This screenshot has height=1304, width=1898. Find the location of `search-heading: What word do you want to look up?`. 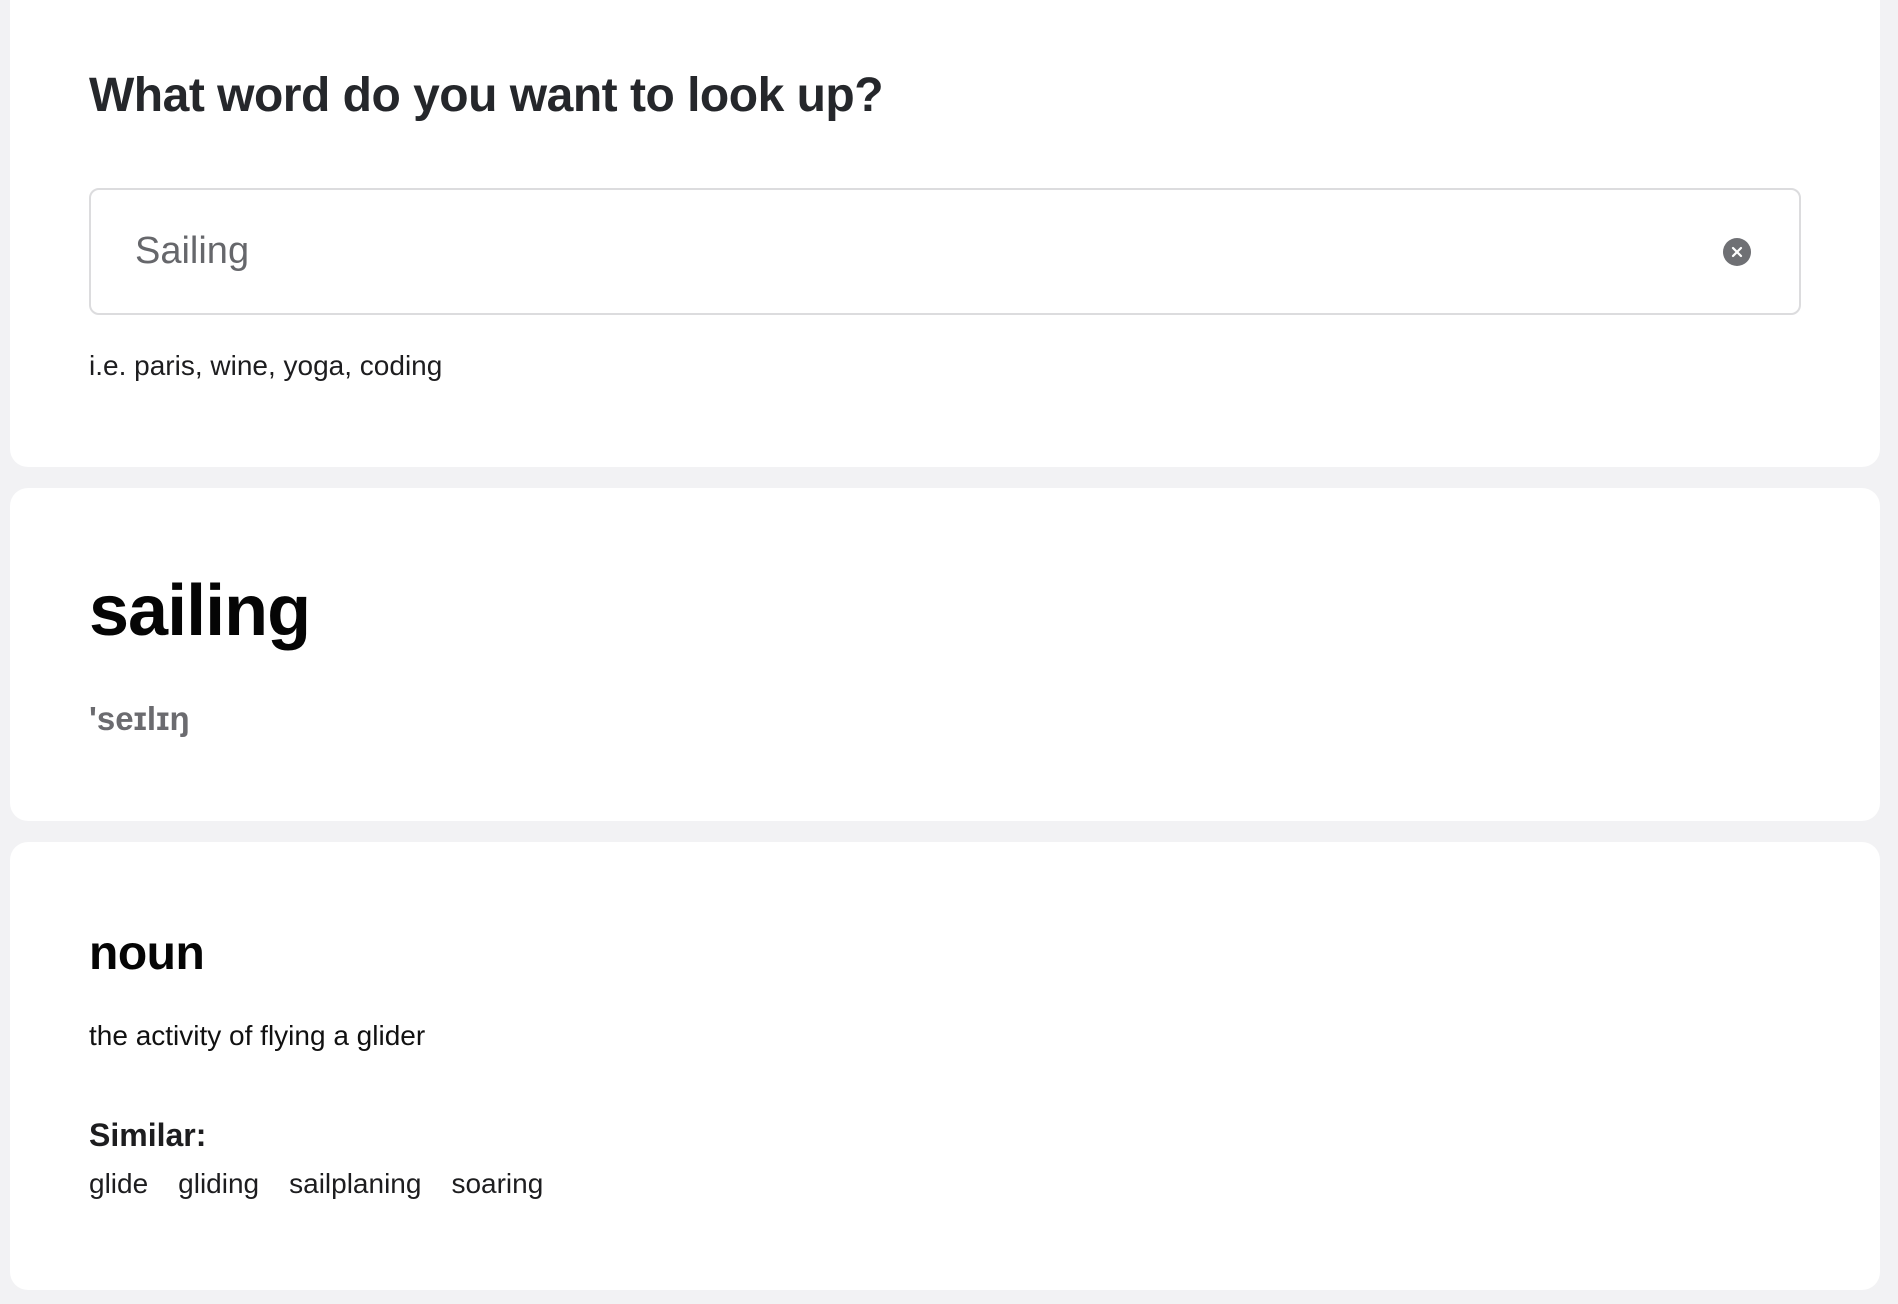

search-heading: What word do you want to look up? is located at coordinates (486, 95).